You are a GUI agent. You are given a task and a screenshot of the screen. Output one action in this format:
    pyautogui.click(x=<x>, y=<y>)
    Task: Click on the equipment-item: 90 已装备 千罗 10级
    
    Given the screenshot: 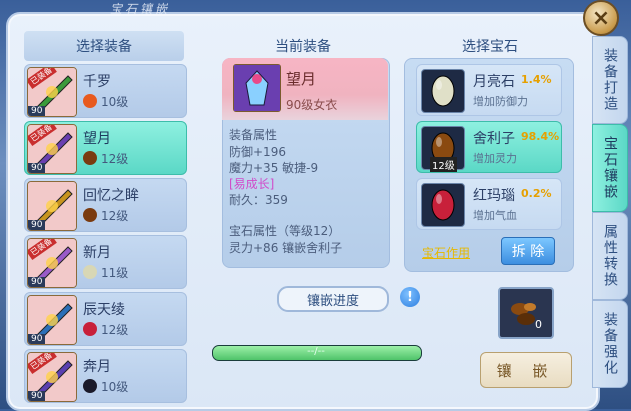 What is the action you would take?
    pyautogui.click(x=105, y=91)
    